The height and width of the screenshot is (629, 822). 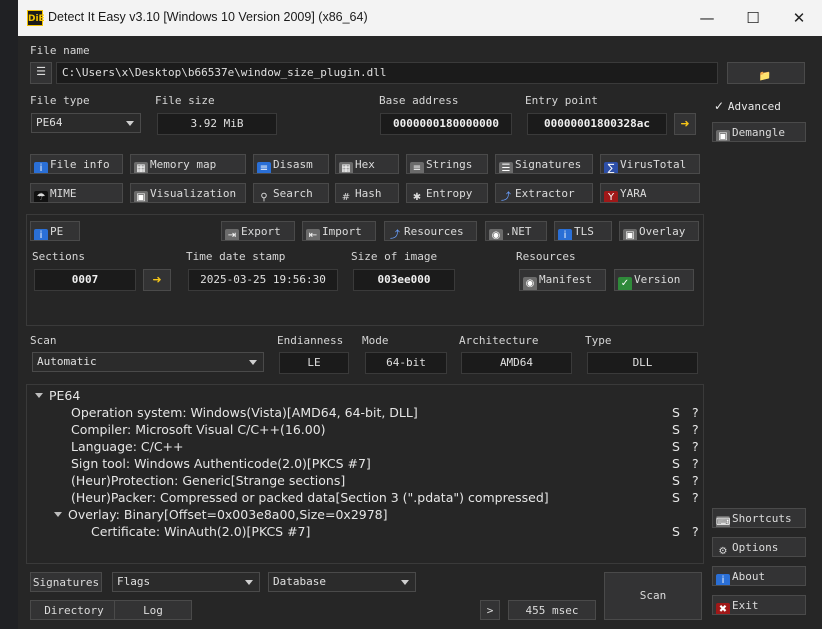 I want to click on overlay-label: Overlay, so click(x=662, y=231).